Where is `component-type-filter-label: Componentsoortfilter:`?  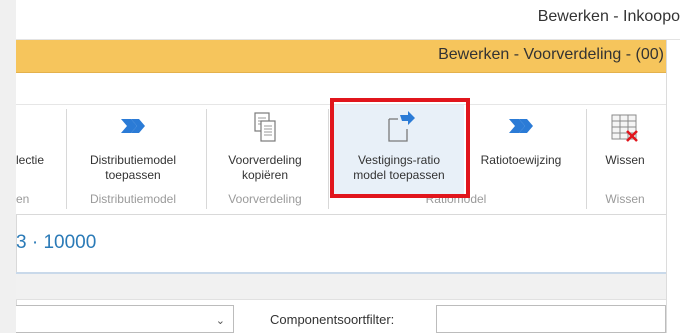 component-type-filter-label: Componentsoortfilter: is located at coordinates (332, 319).